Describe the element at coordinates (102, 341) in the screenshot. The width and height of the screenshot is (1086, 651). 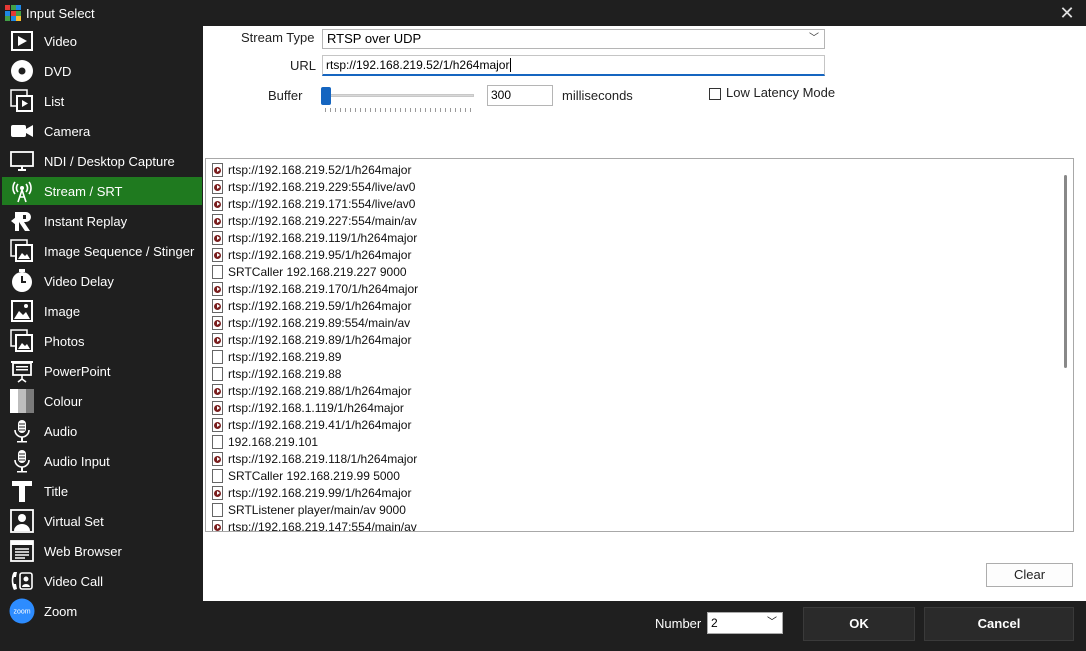
I see `sidebar-item-photos: Photos` at that location.